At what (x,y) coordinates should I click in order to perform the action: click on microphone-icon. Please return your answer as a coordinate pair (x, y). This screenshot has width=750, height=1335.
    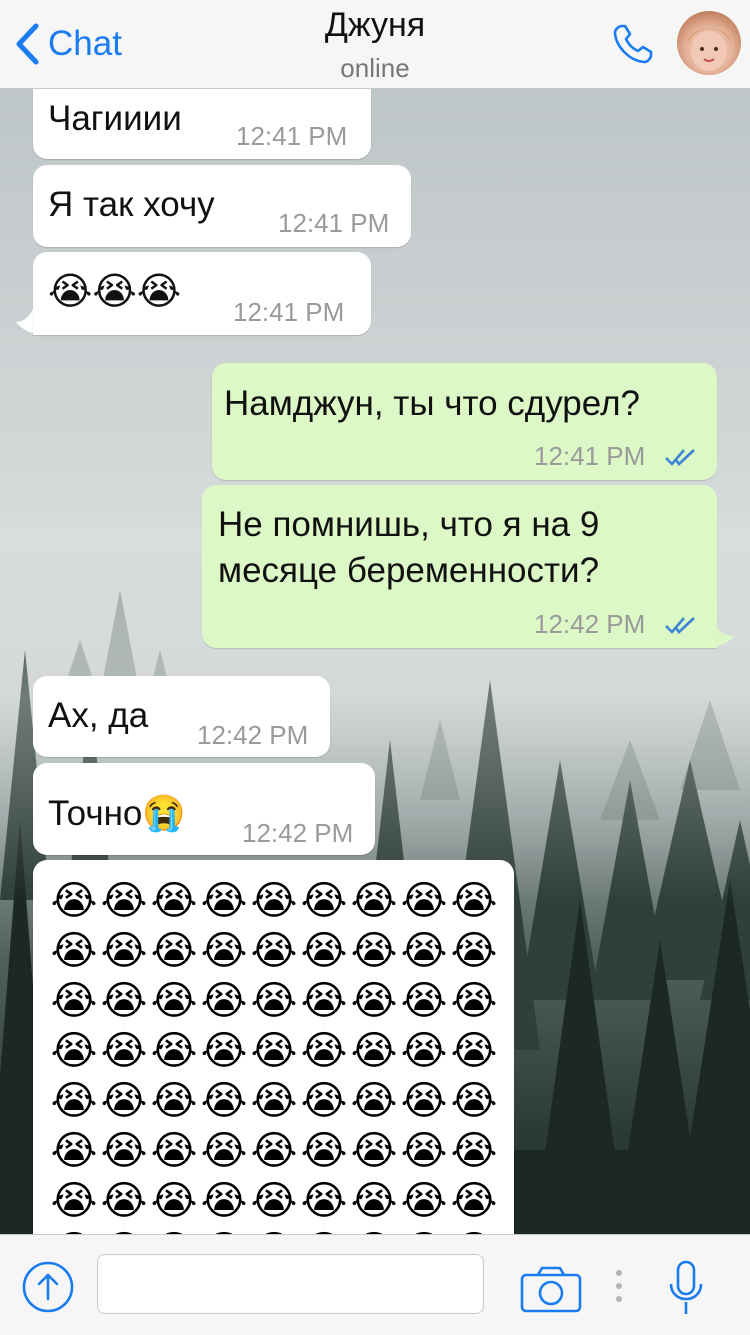
    Looking at the image, I should click on (686, 1289).